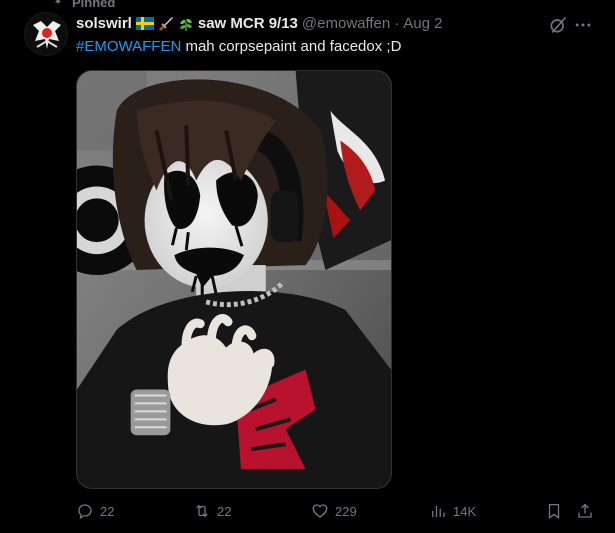 This screenshot has height=533, width=615. Describe the element at coordinates (291, 46) in the screenshot. I see `tweet-body: mah corpsepaint and facedox ;D` at that location.